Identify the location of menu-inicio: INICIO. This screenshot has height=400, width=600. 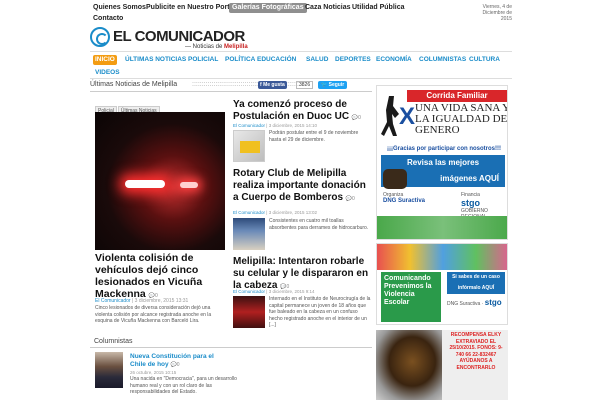
(105, 60).